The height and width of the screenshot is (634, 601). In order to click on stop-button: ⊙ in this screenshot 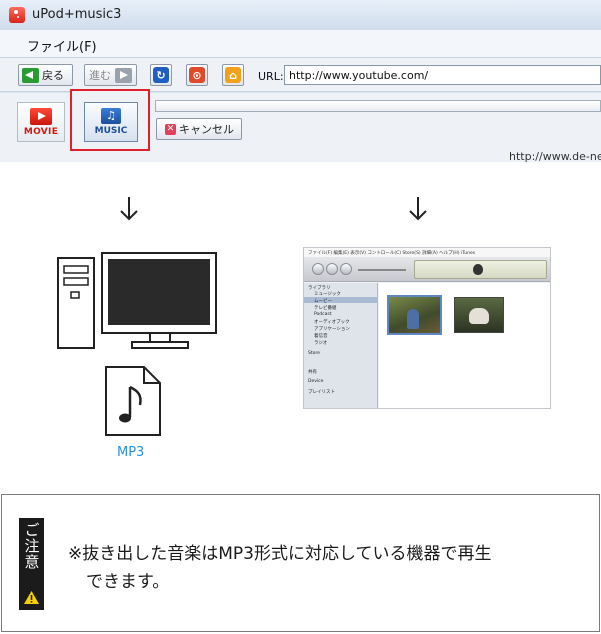, I will do `click(197, 75)`.